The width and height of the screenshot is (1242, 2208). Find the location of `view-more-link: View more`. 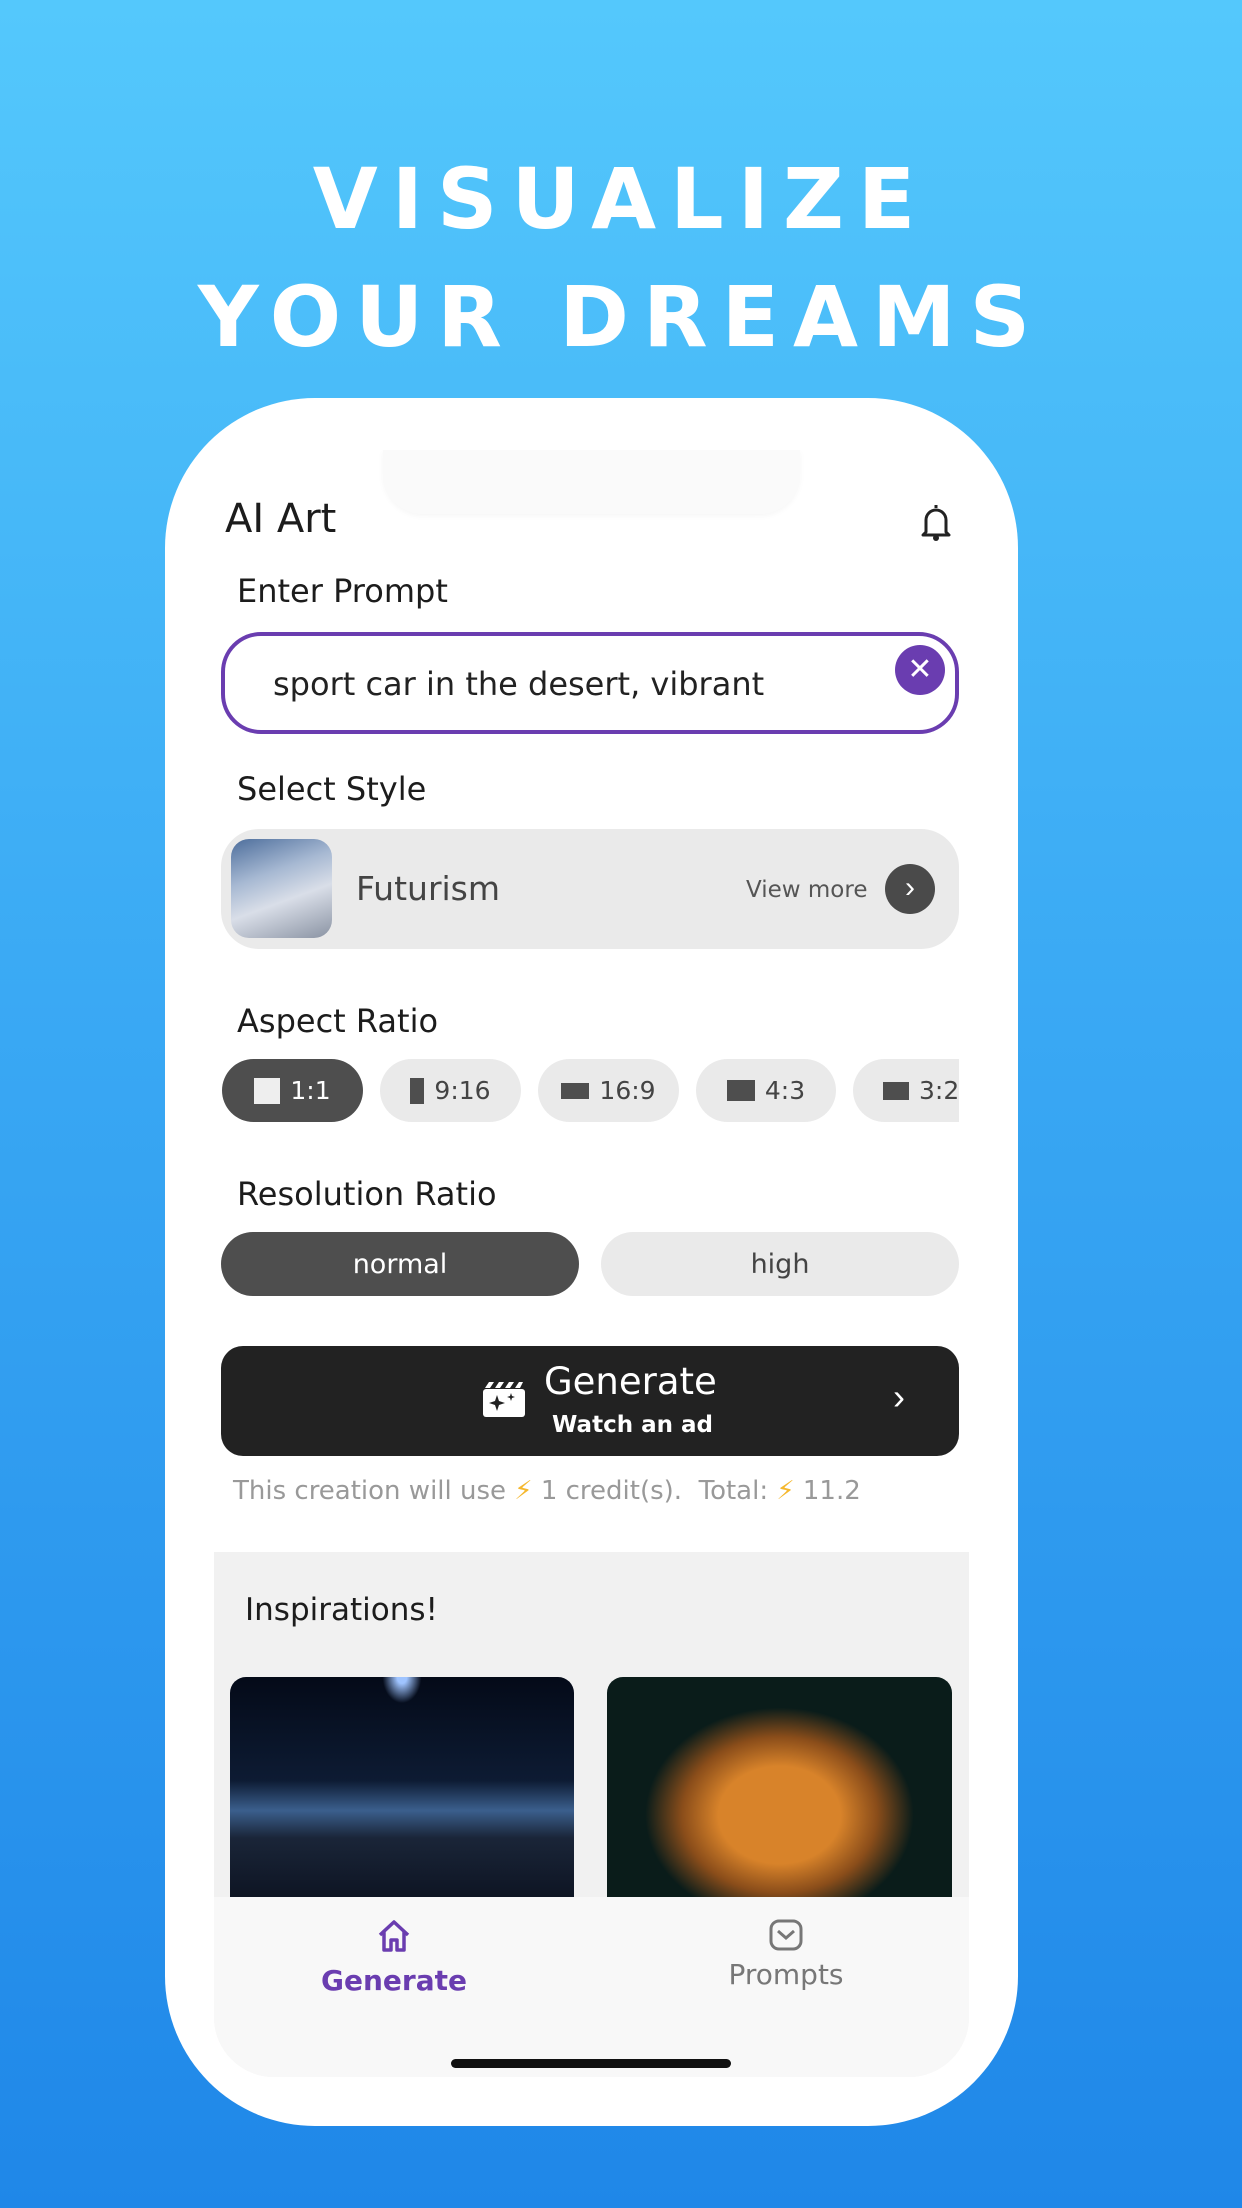

view-more-link: View more is located at coordinates (806, 890).